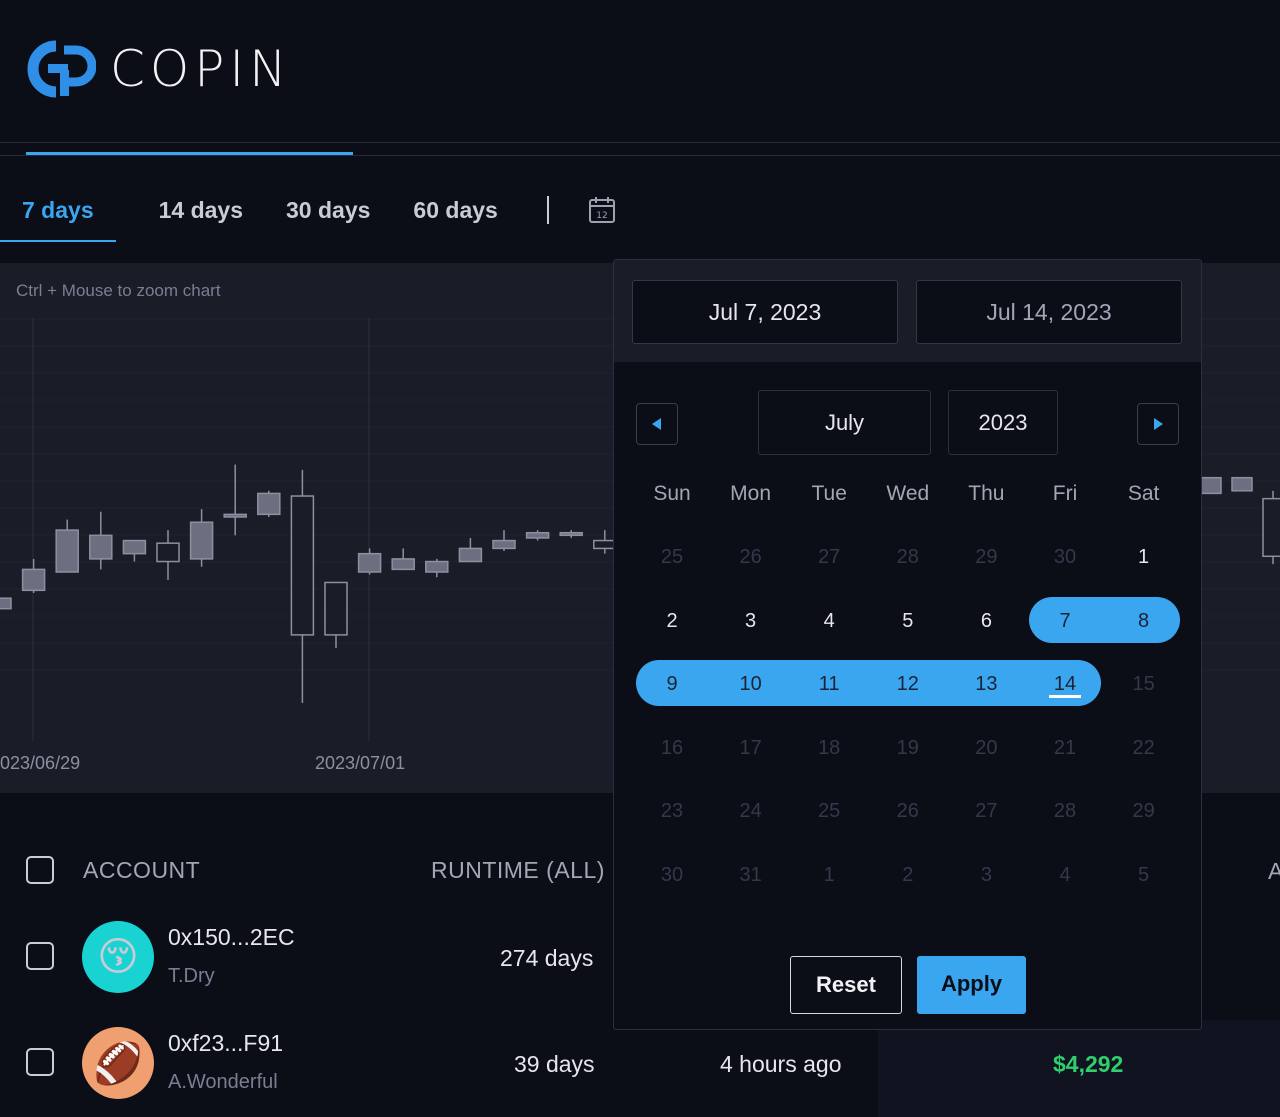  I want to click on kissing-face-icon: 😚, so click(118, 957).